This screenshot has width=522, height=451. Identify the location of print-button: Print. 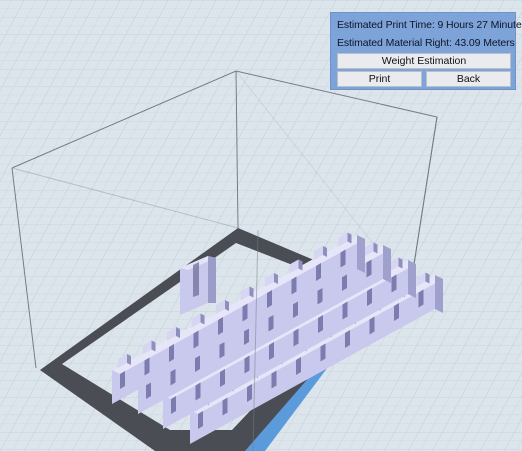
(379, 79).